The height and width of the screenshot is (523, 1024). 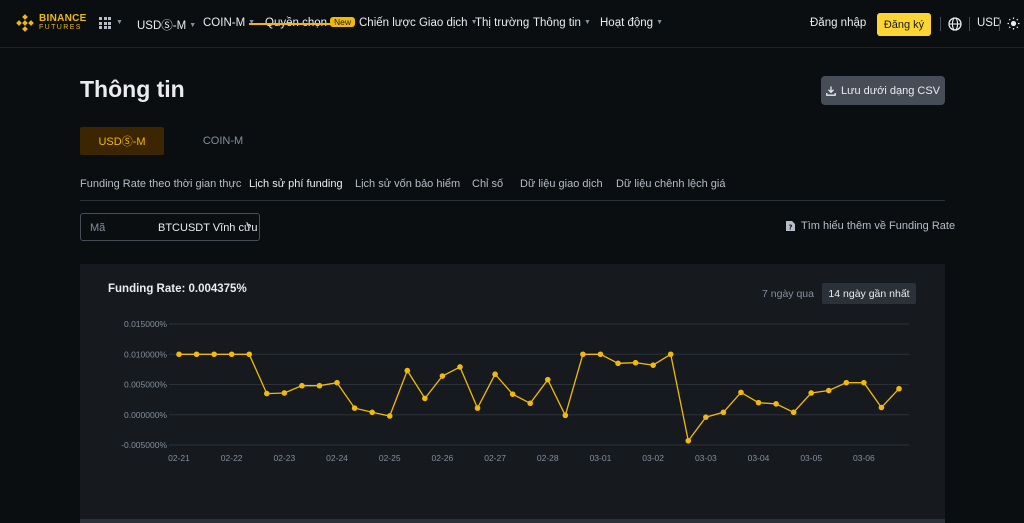 What do you see at coordinates (407, 184) in the screenshot?
I see `tab-insurance-fund: Lịch sử vốn bảo hiểm` at bounding box center [407, 184].